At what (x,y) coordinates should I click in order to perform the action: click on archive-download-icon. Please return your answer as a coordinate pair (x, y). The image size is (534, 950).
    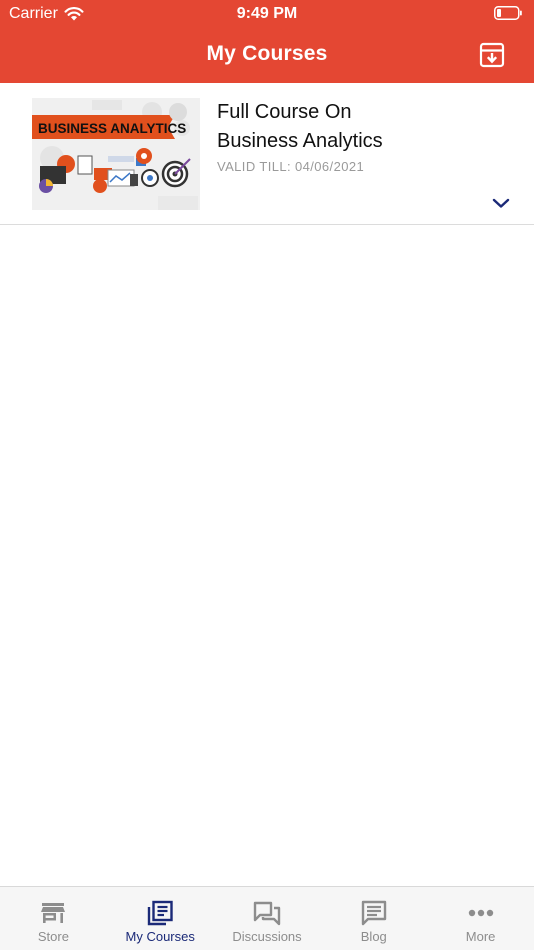
    Looking at the image, I should click on (492, 55).